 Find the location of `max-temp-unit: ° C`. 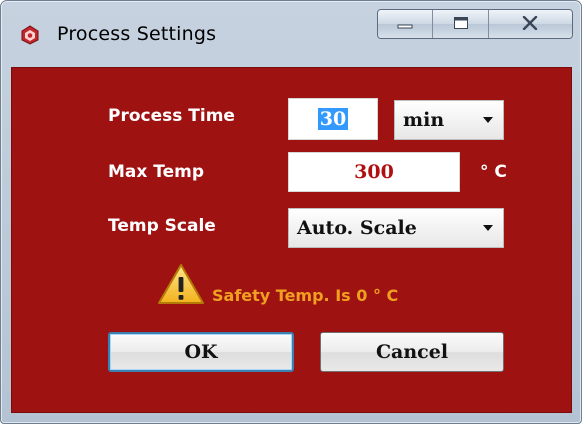

max-temp-unit: ° C is located at coordinates (493, 172).